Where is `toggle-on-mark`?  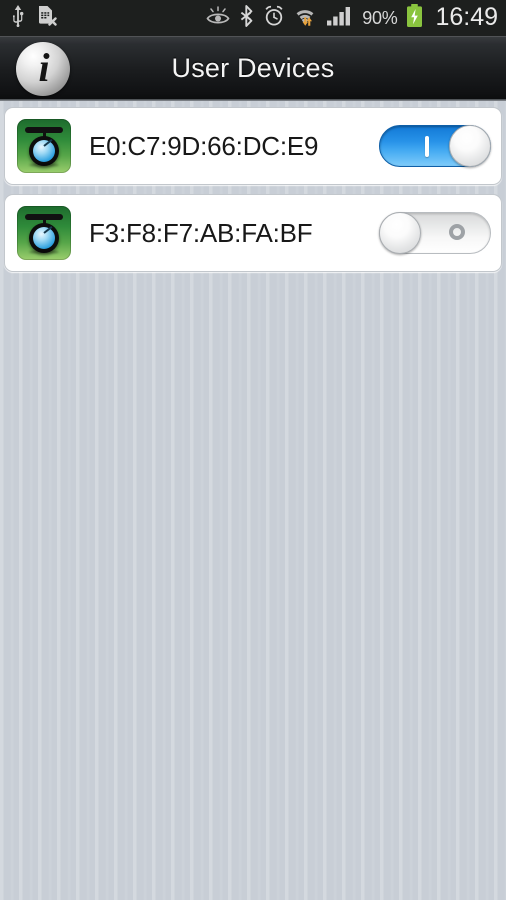 toggle-on-mark is located at coordinates (427, 146).